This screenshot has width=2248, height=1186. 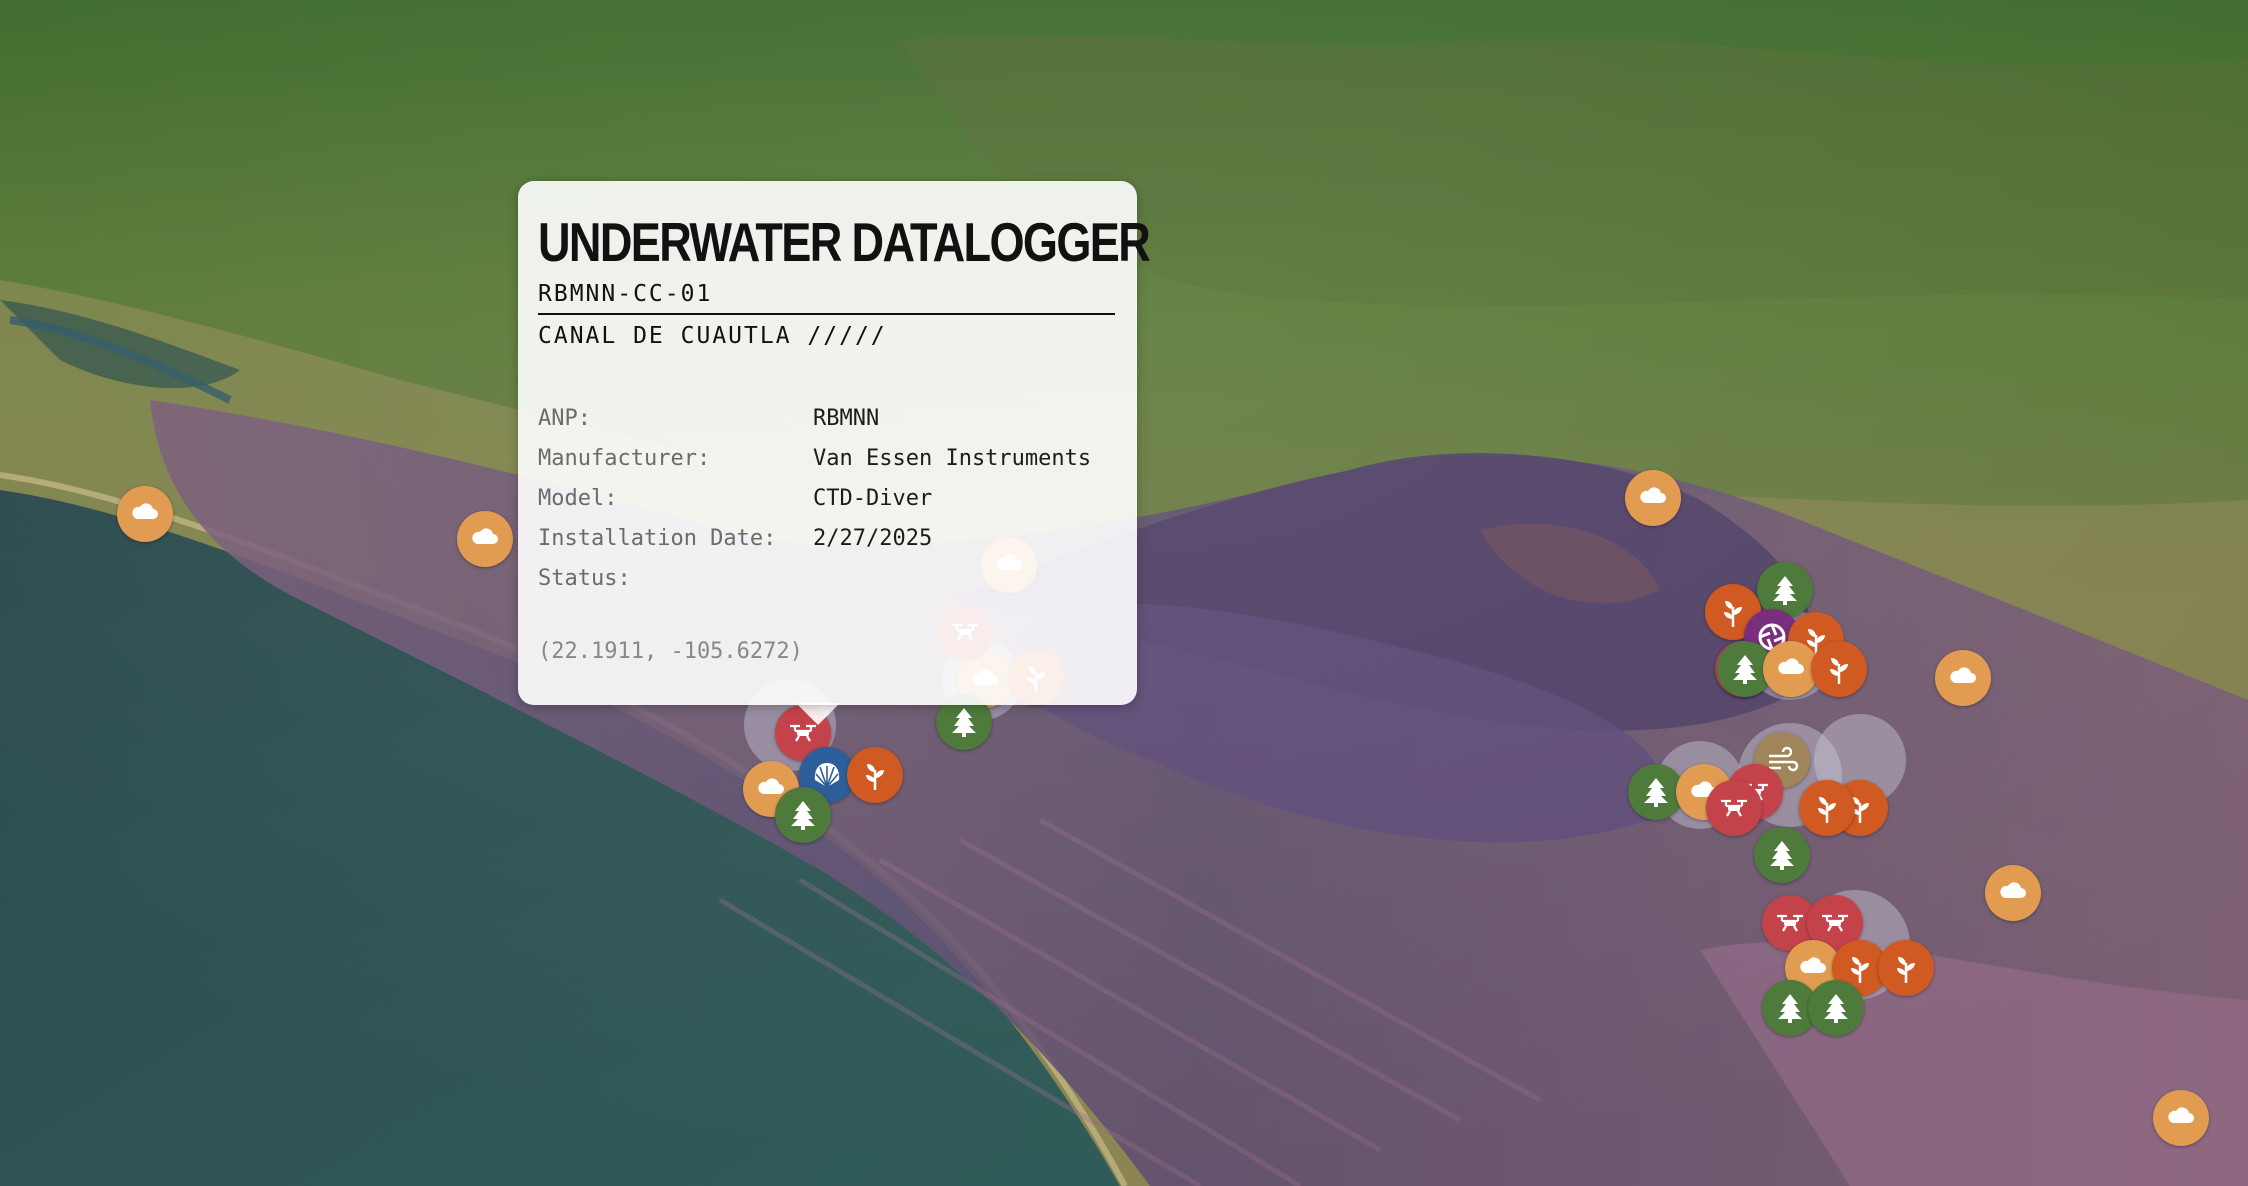 I want to click on field-label: Installation Date:, so click(x=657, y=538).